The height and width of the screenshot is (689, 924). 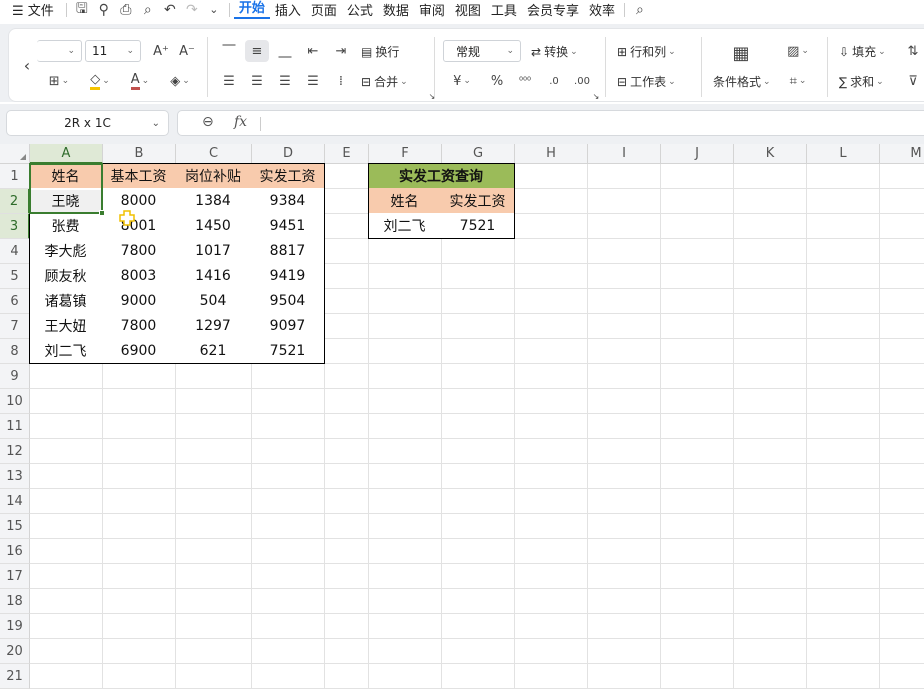 What do you see at coordinates (187, 51) in the screenshot?
I see `decrease-font-icon: A⁻` at bounding box center [187, 51].